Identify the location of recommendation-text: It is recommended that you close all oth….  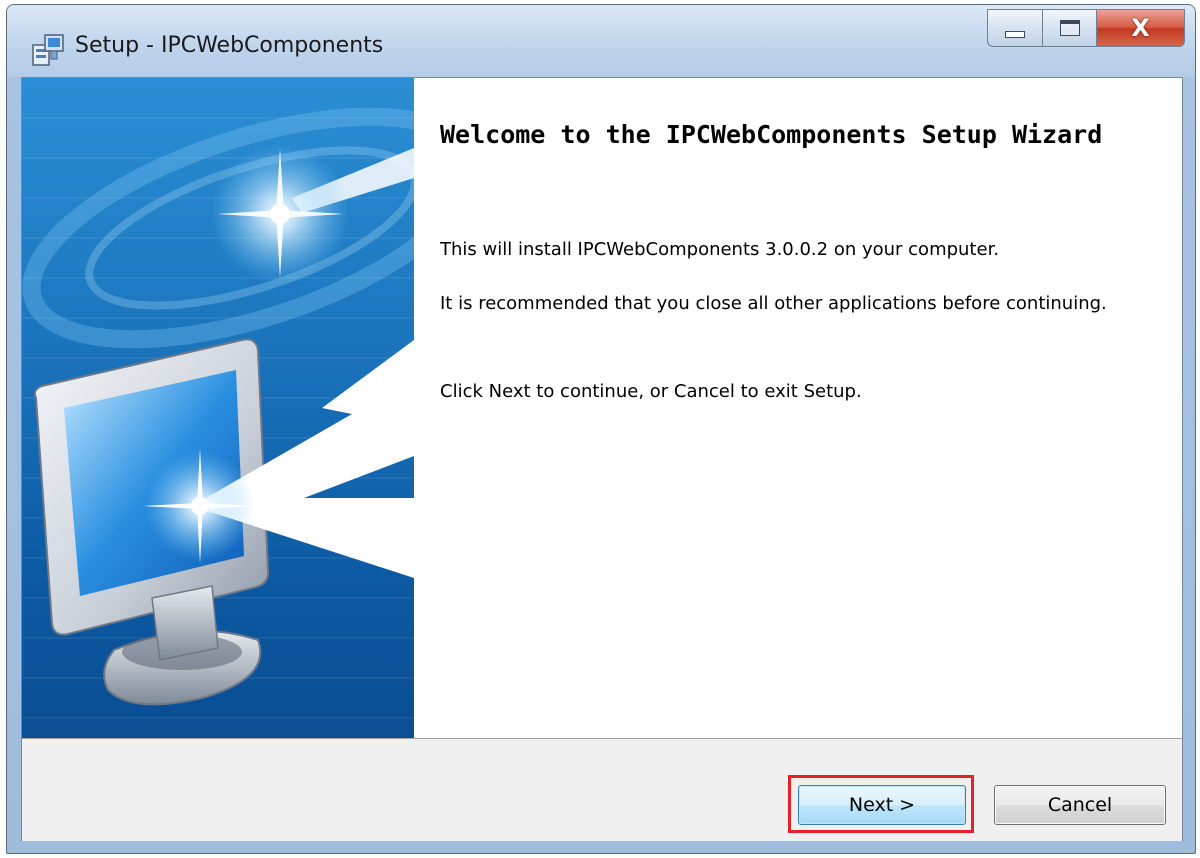
(773, 303).